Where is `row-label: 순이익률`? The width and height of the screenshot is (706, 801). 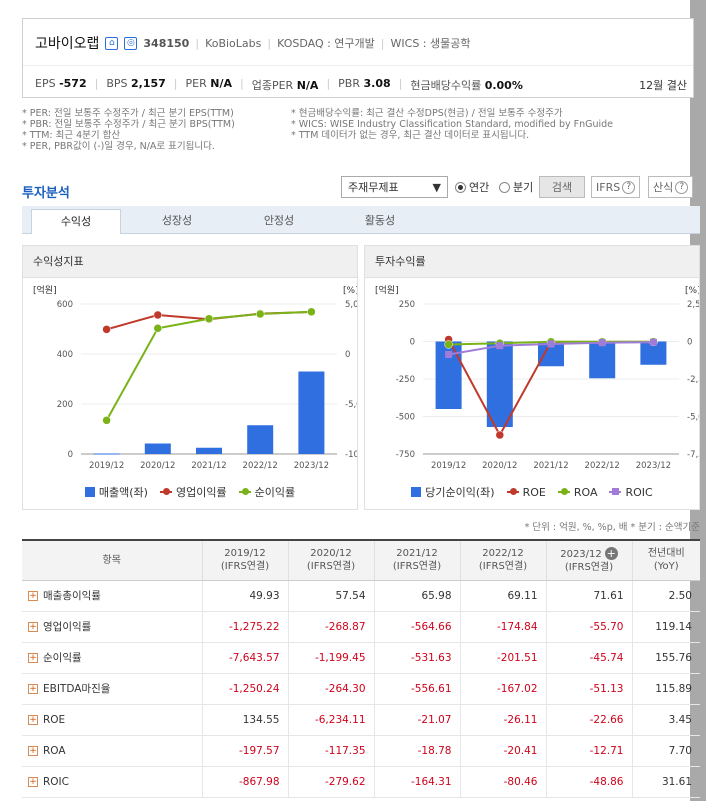 row-label: 순이익률 is located at coordinates (62, 658).